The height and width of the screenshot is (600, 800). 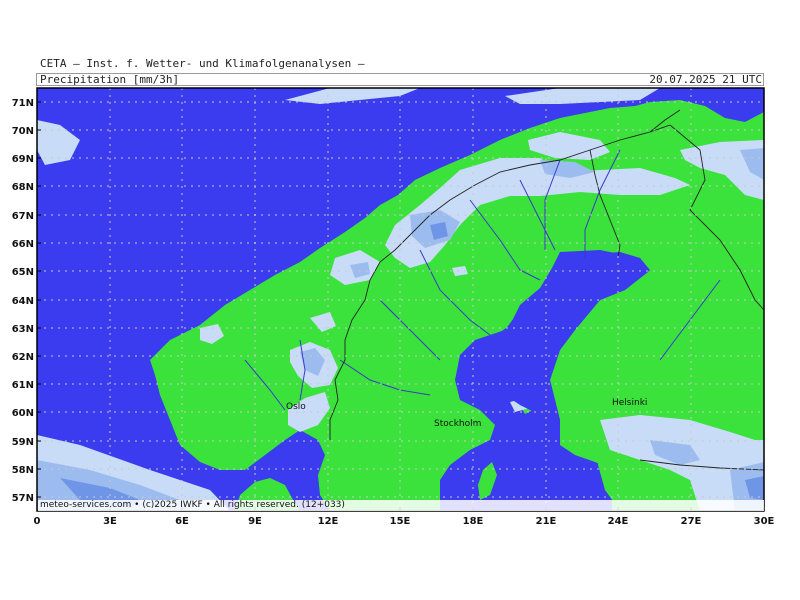 I want to click on lat-label: 66N, so click(x=23, y=244).